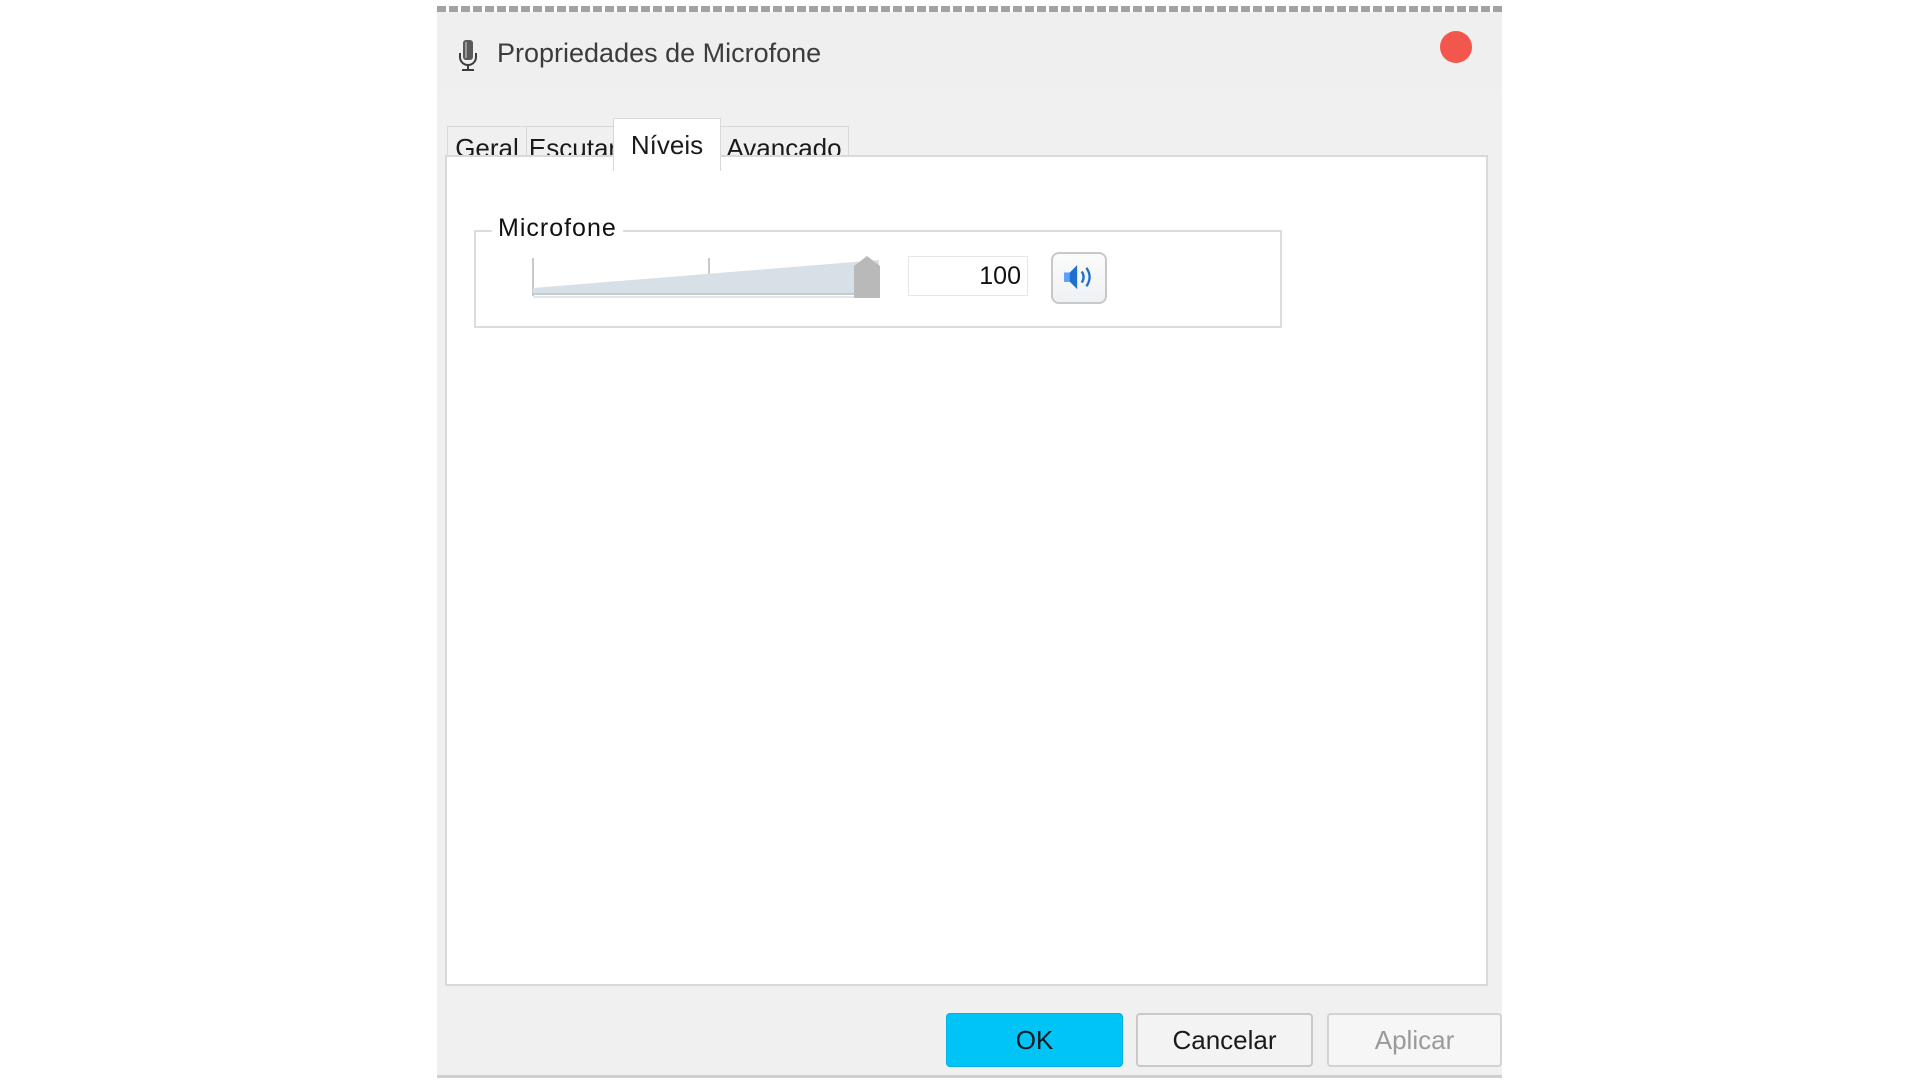 This screenshot has width=1920, height=1080. I want to click on tab-niveis: Níveis, so click(667, 144).